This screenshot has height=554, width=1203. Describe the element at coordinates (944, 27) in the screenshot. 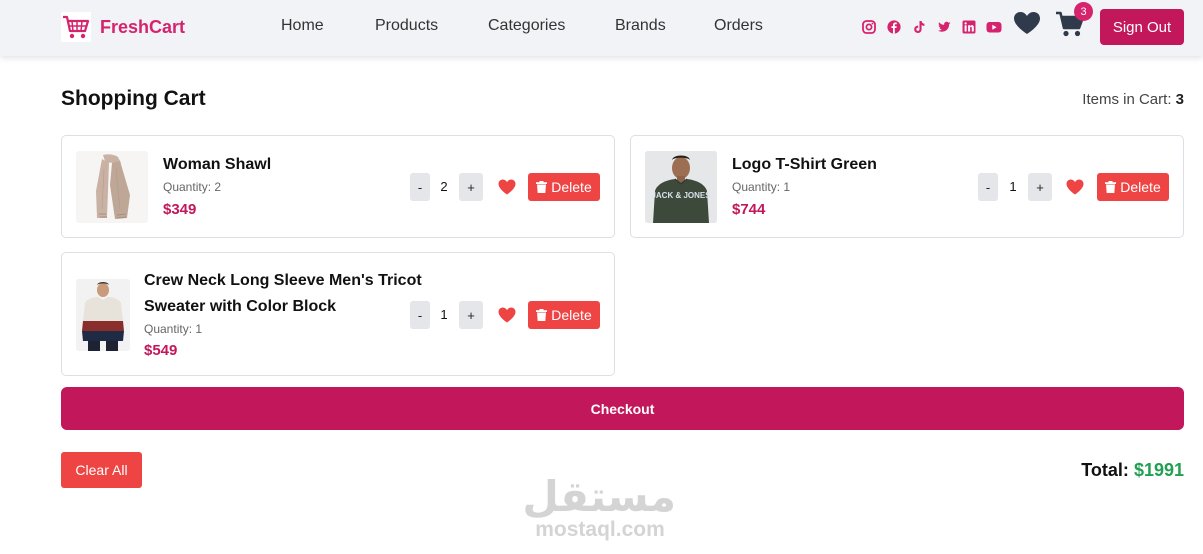

I see `twitter-icon` at that location.